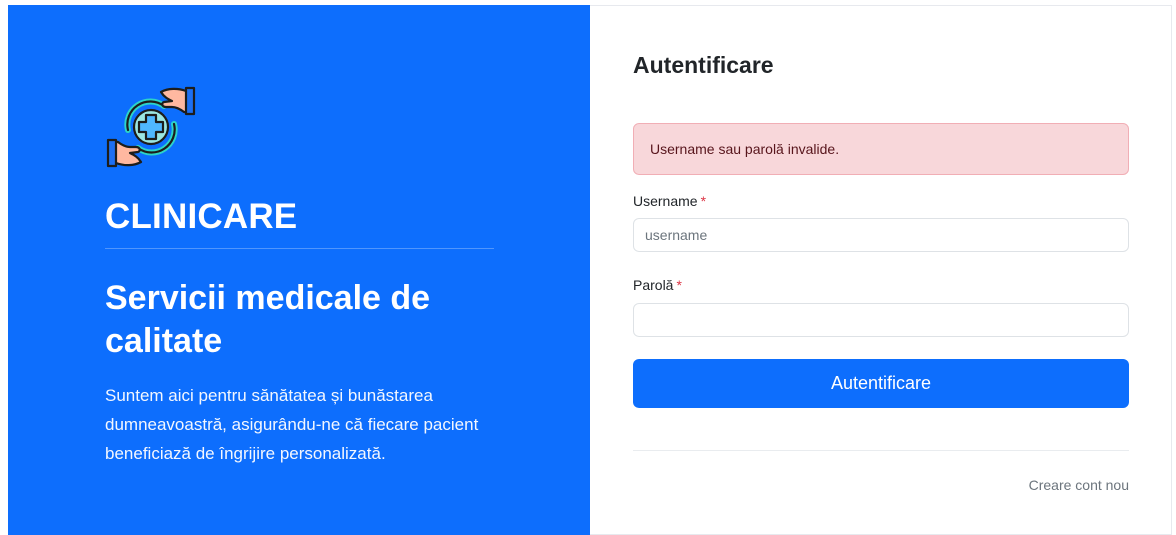  I want to click on username-required-mark: *, so click(703, 201).